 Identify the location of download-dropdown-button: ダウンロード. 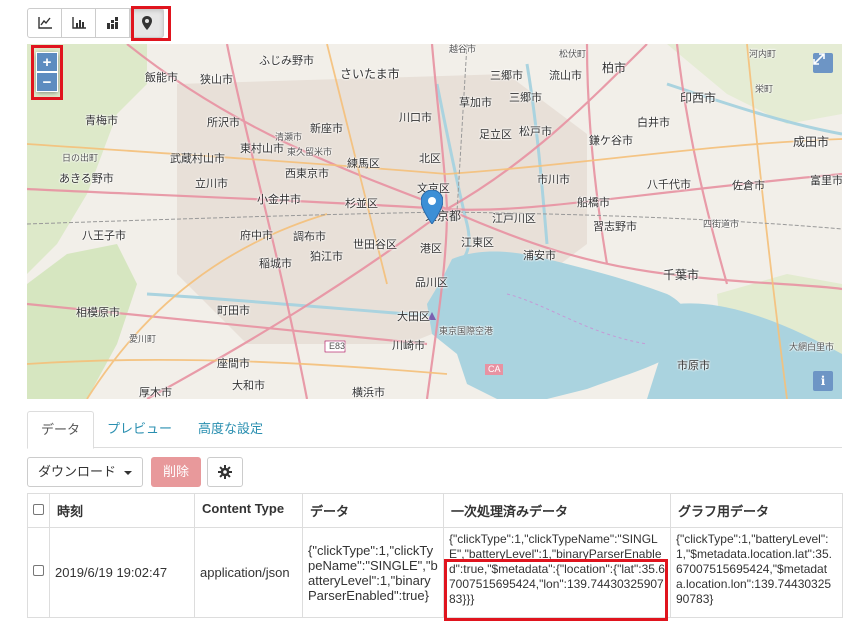
(85, 472).